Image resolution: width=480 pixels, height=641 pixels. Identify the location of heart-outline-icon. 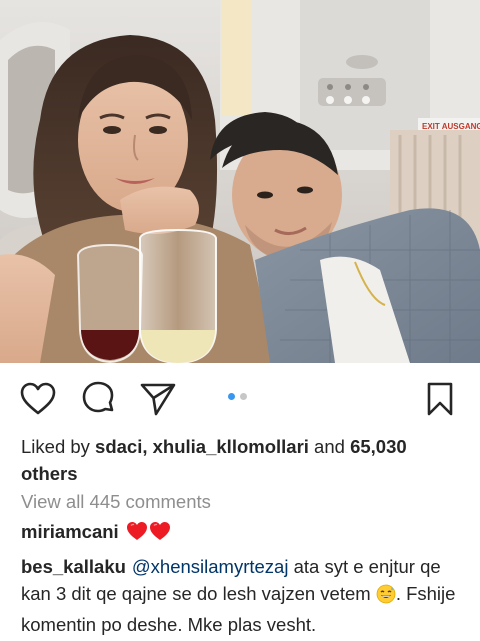
(38, 398).